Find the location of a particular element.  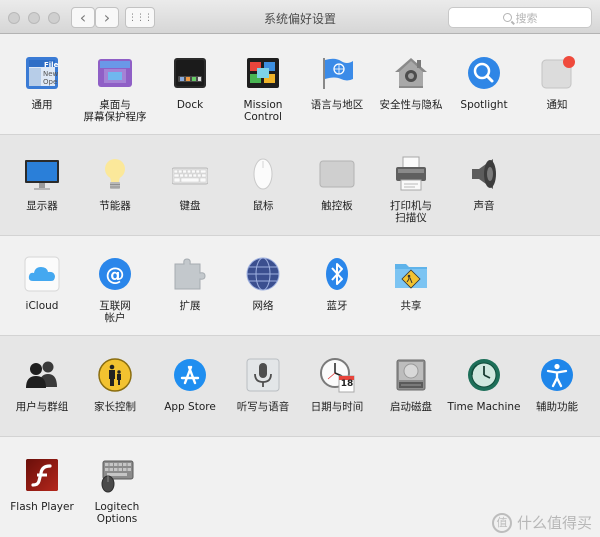

pane-icloud: iCloud is located at coordinates (42, 284).